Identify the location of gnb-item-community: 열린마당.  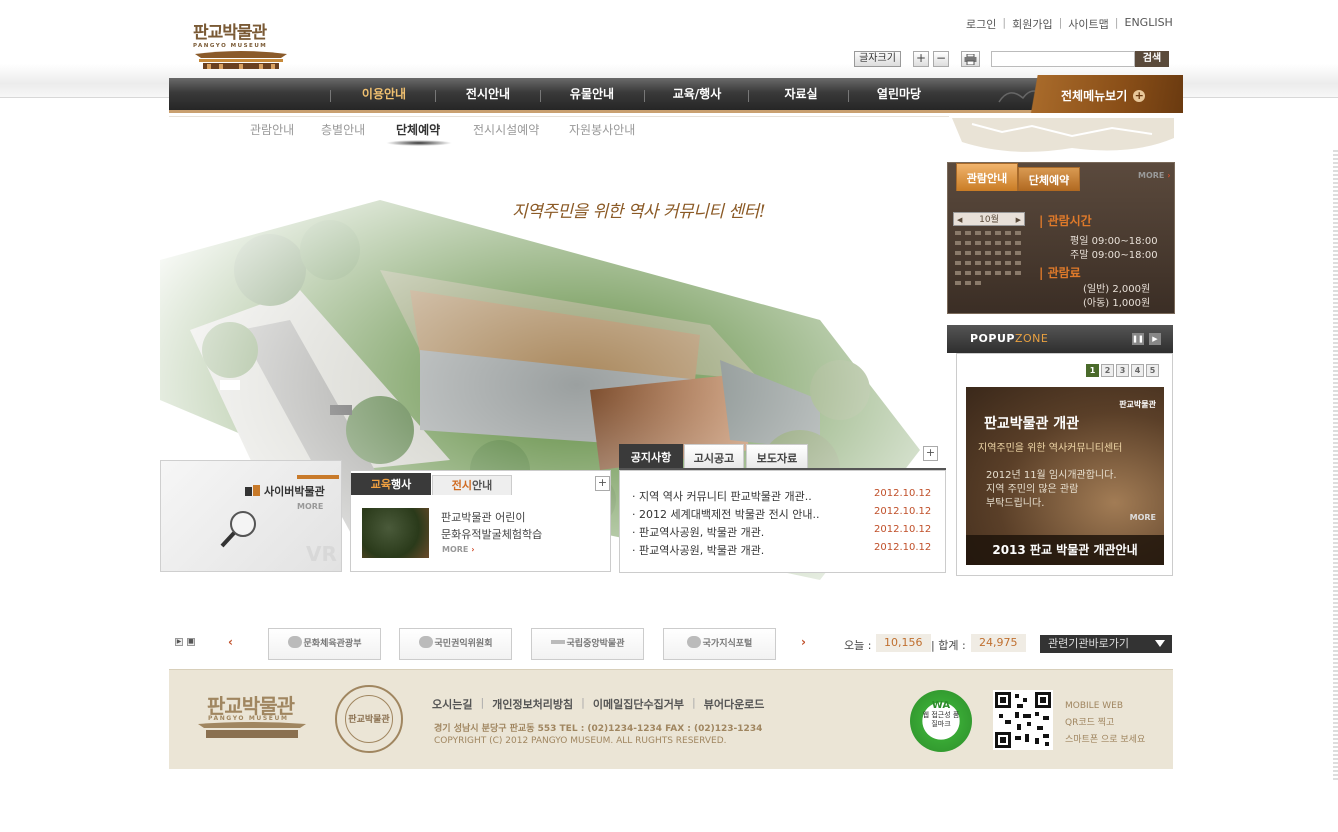
(899, 95).